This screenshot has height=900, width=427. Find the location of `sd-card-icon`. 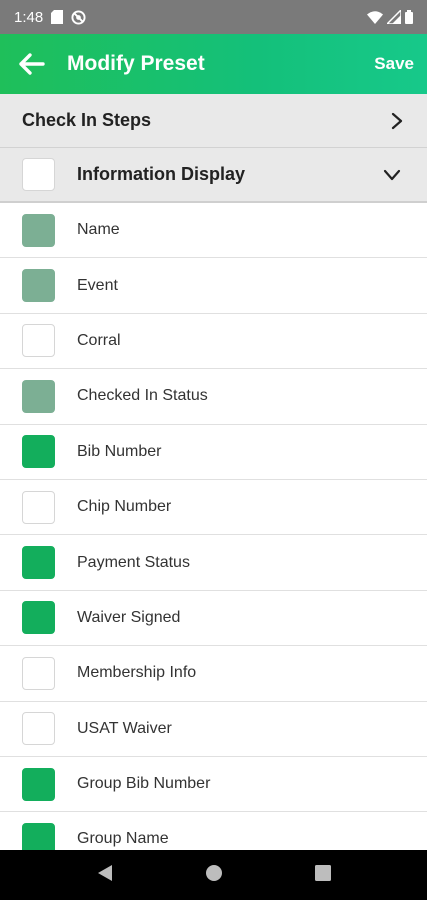

sd-card-icon is located at coordinates (57, 17).